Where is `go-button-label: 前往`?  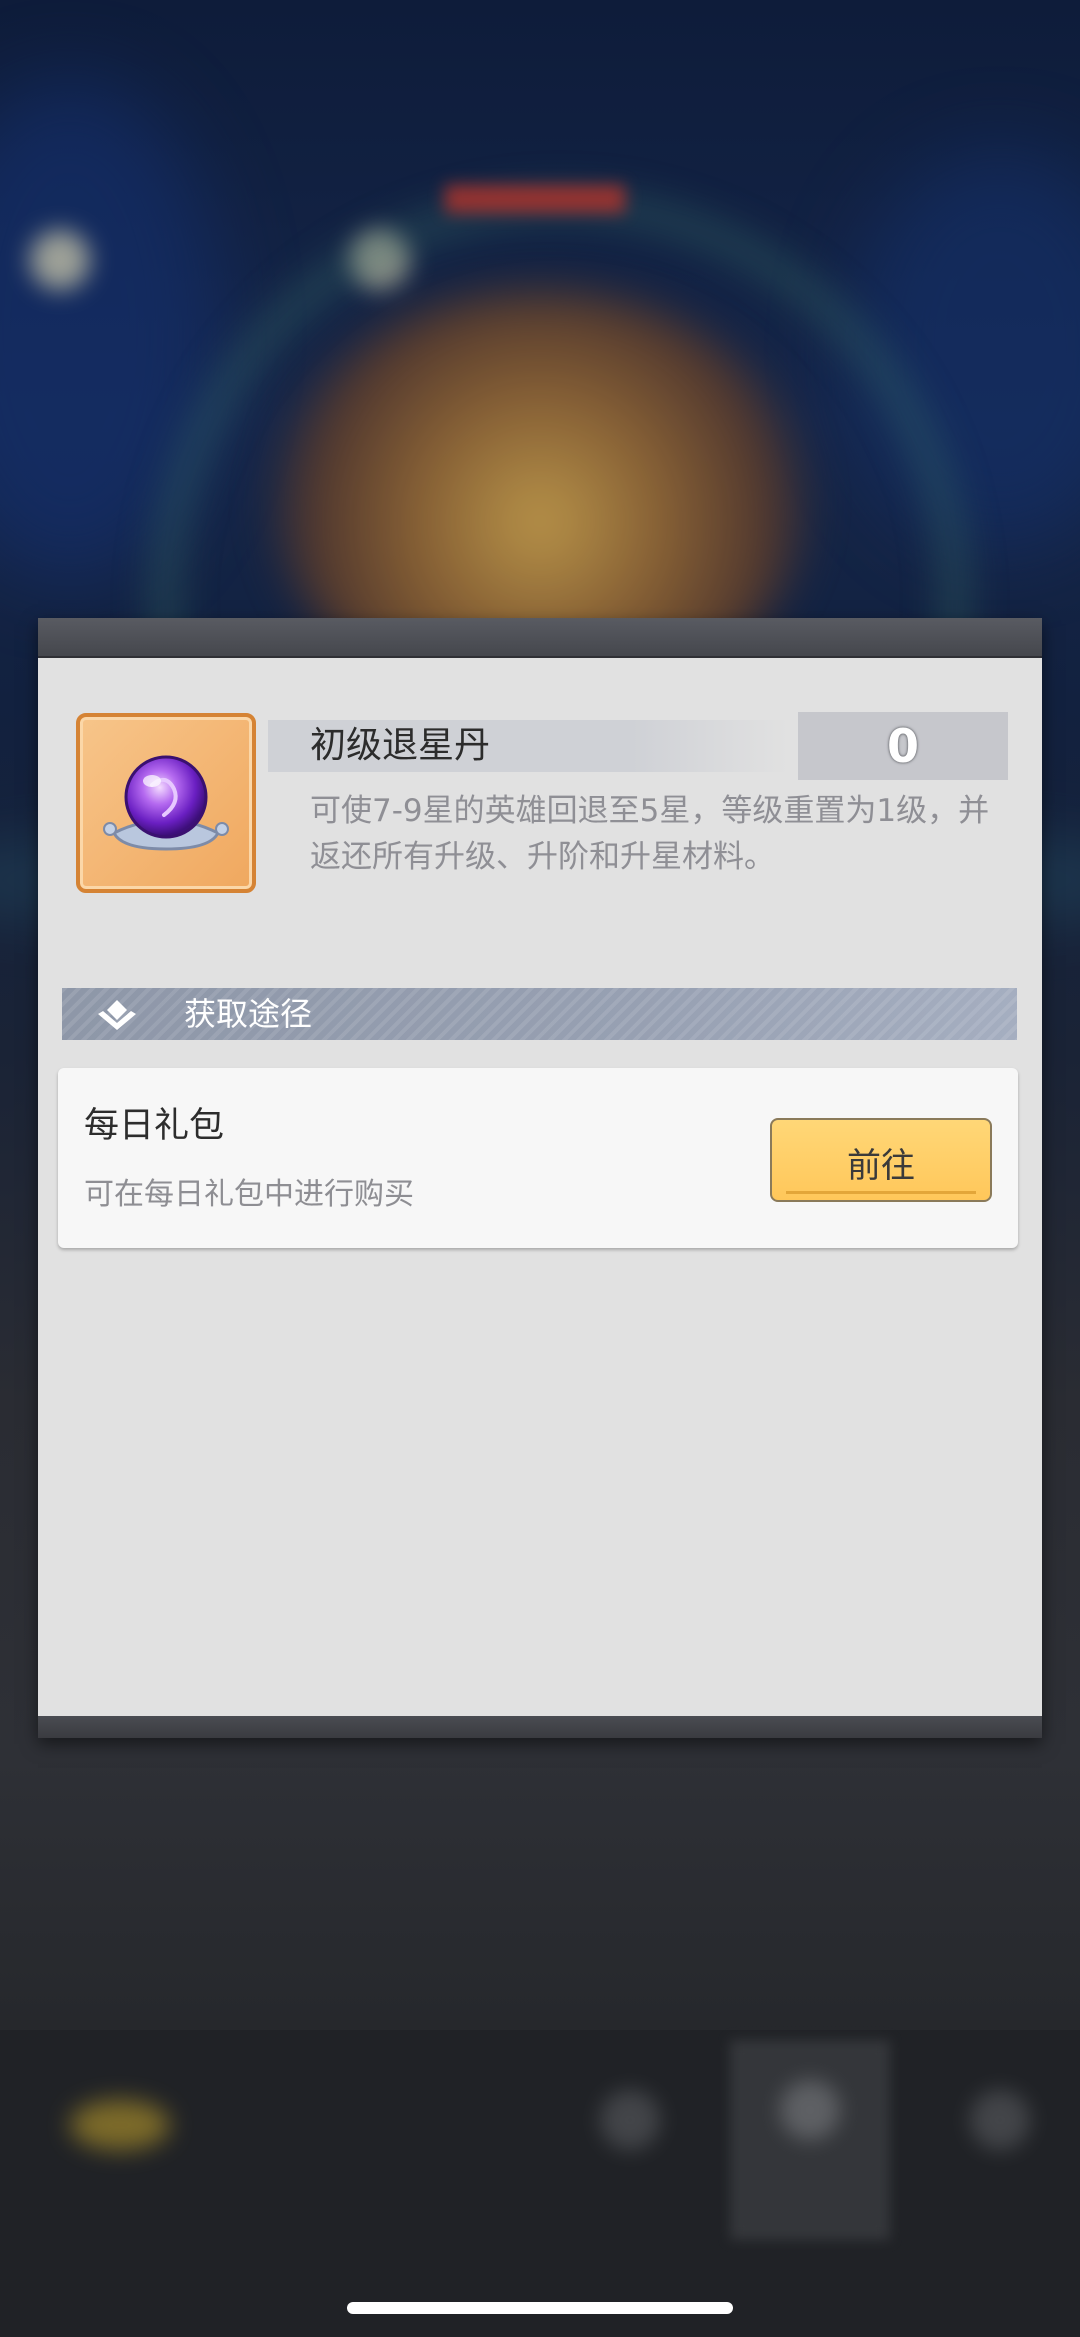
go-button-label: 前往 is located at coordinates (881, 1166).